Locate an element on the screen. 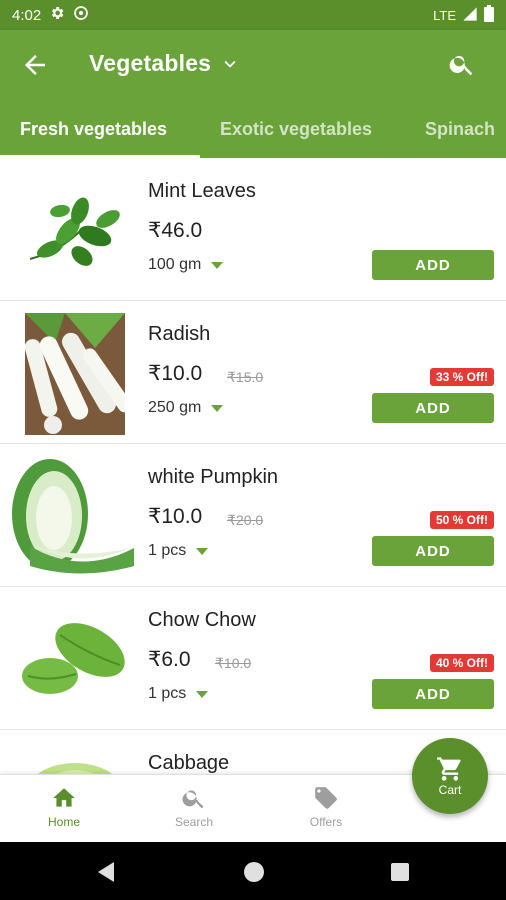  page-title: Vegetables is located at coordinates (150, 63).